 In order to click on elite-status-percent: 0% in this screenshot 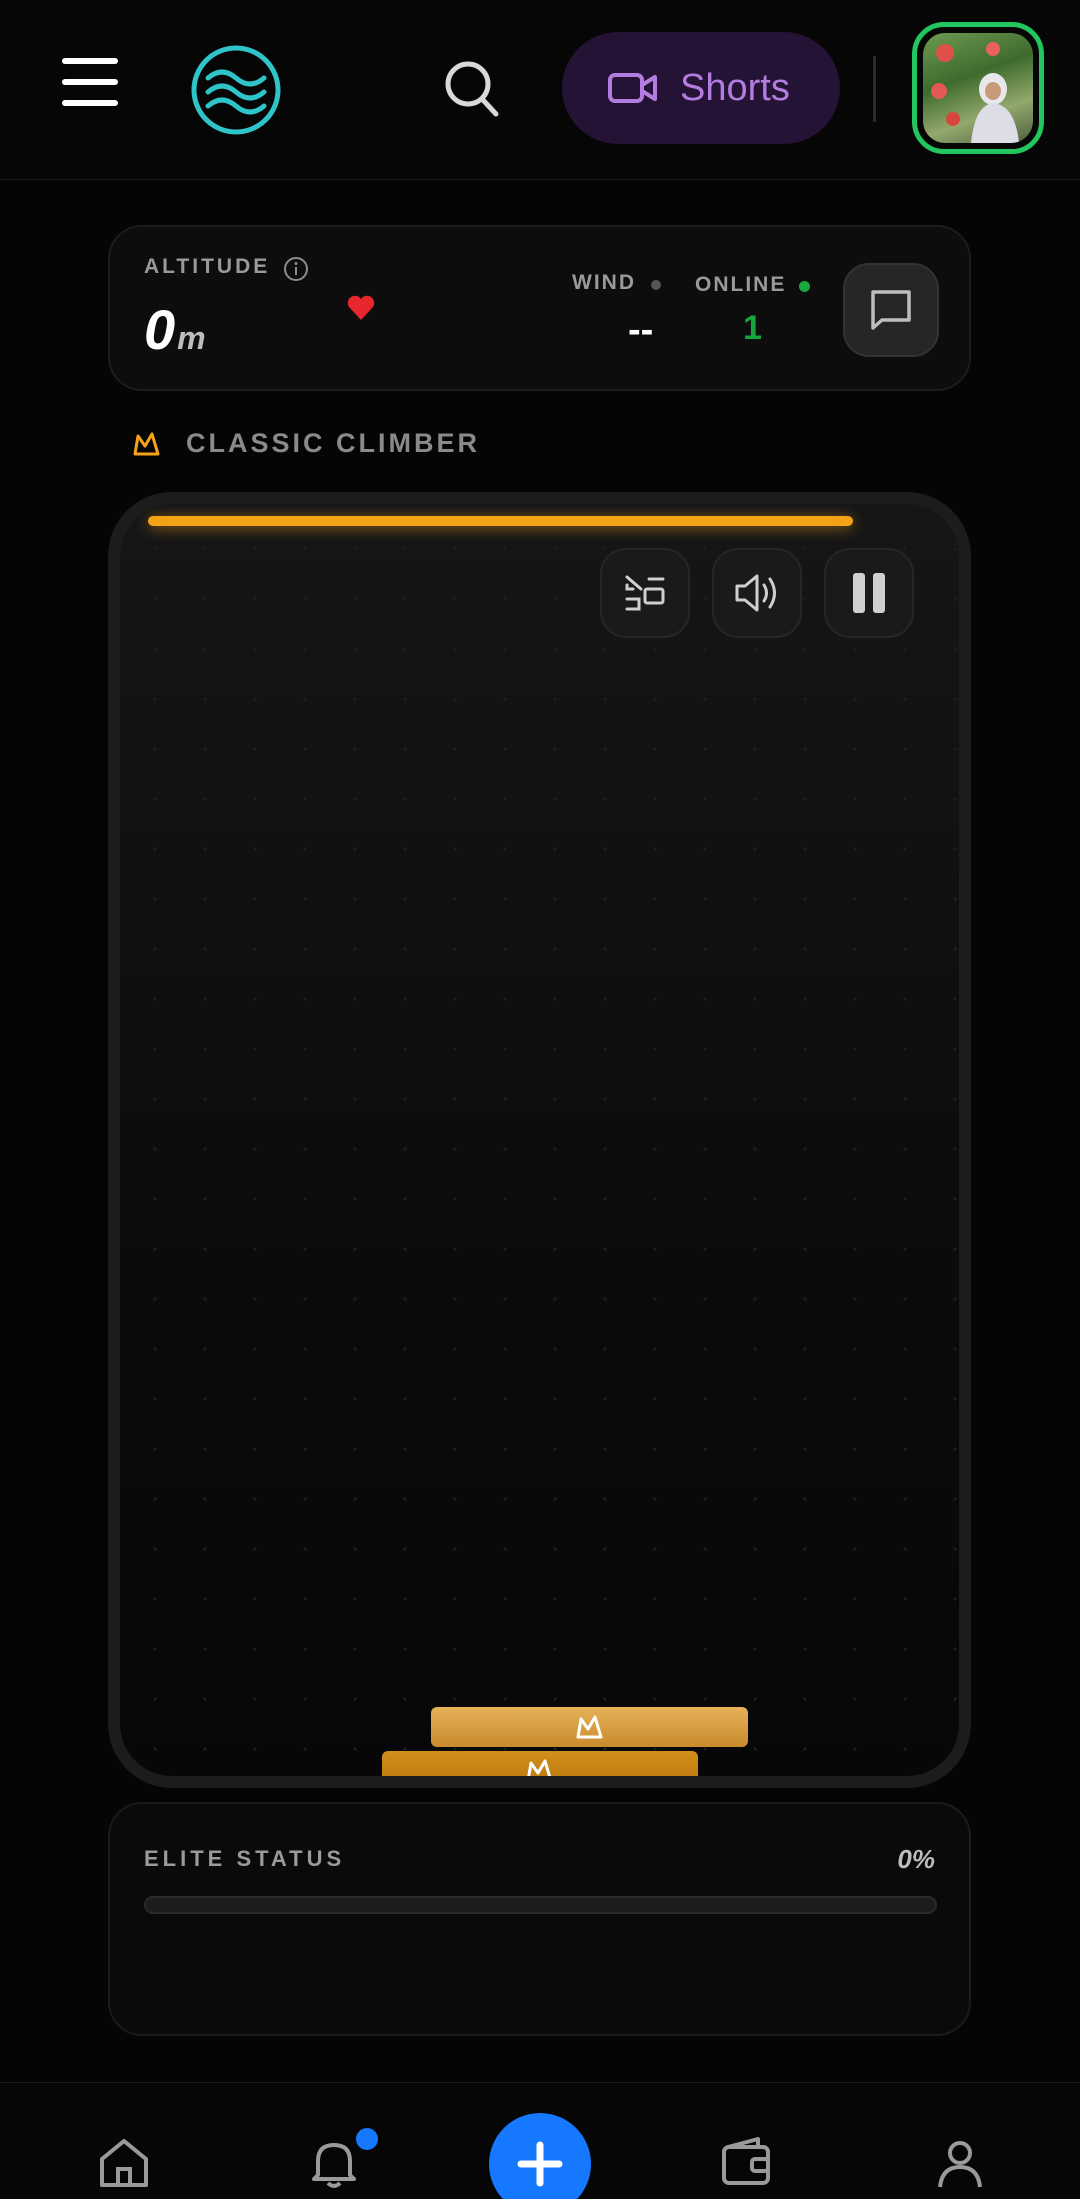, I will do `click(916, 1859)`.